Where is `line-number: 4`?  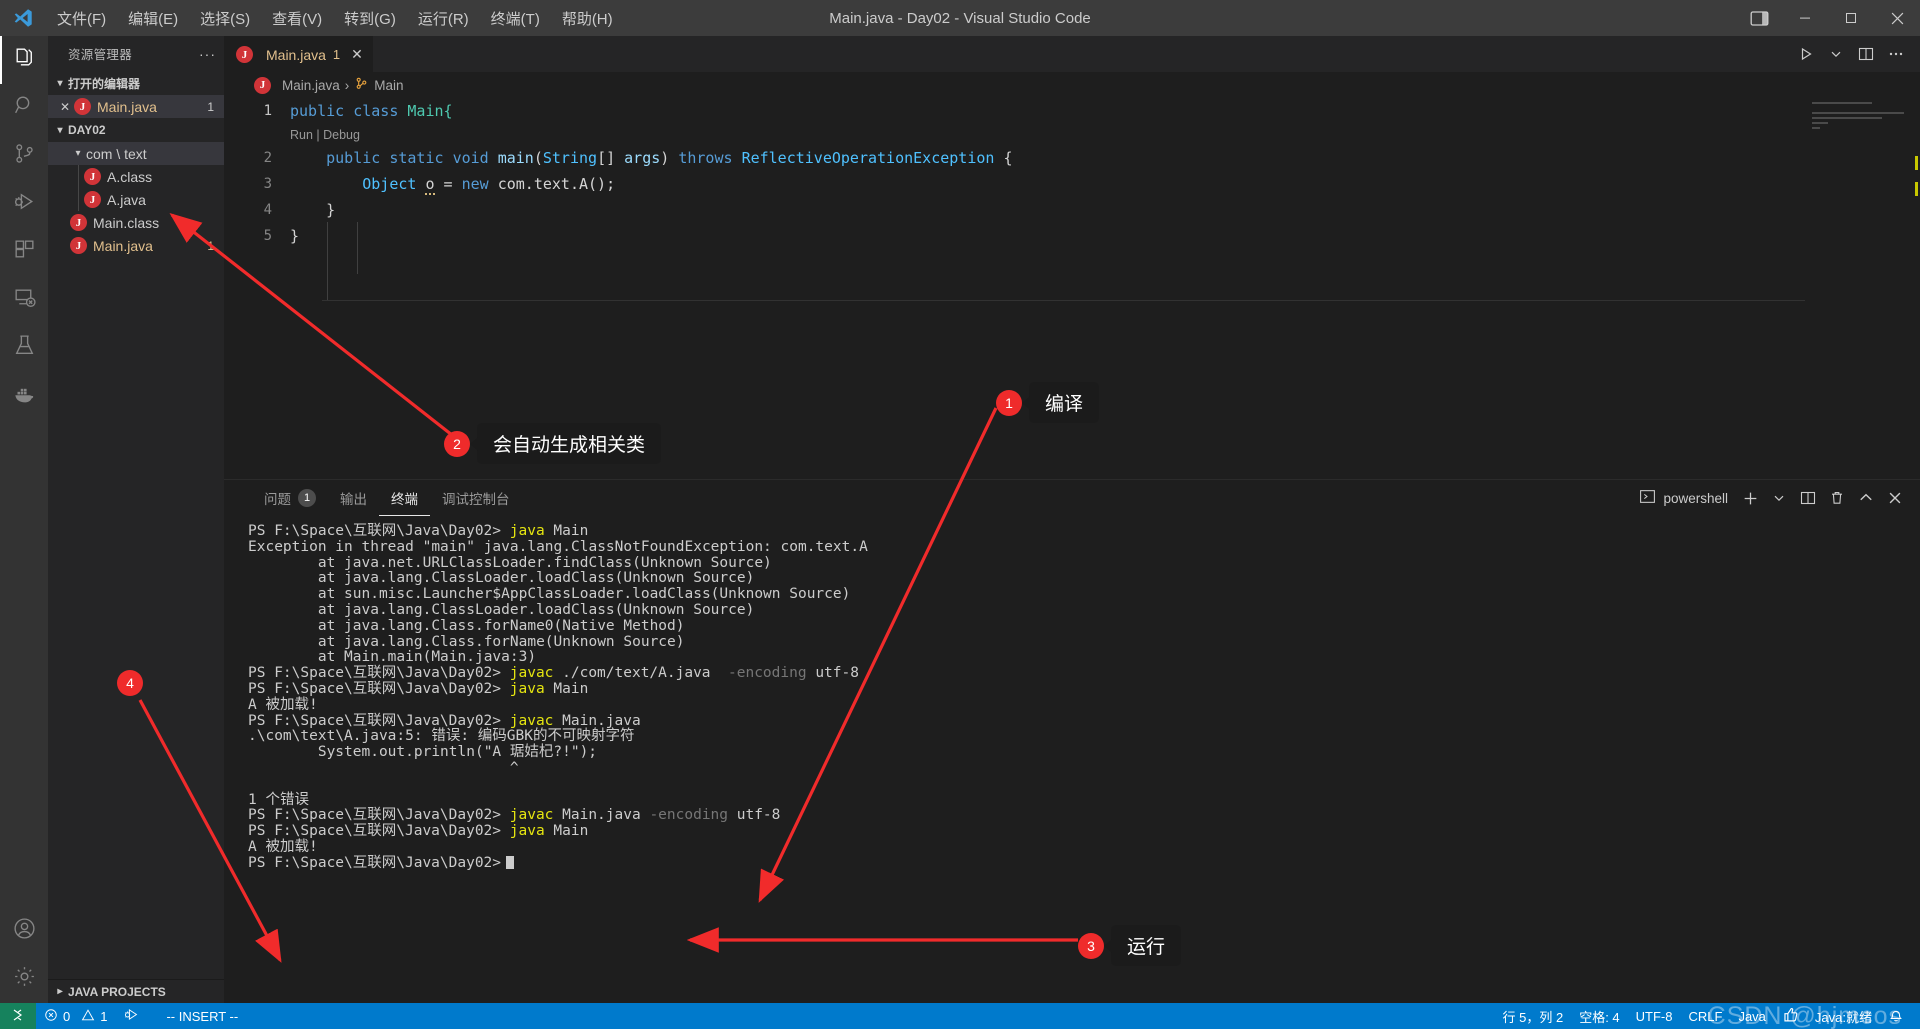
line-number: 4 is located at coordinates (267, 210).